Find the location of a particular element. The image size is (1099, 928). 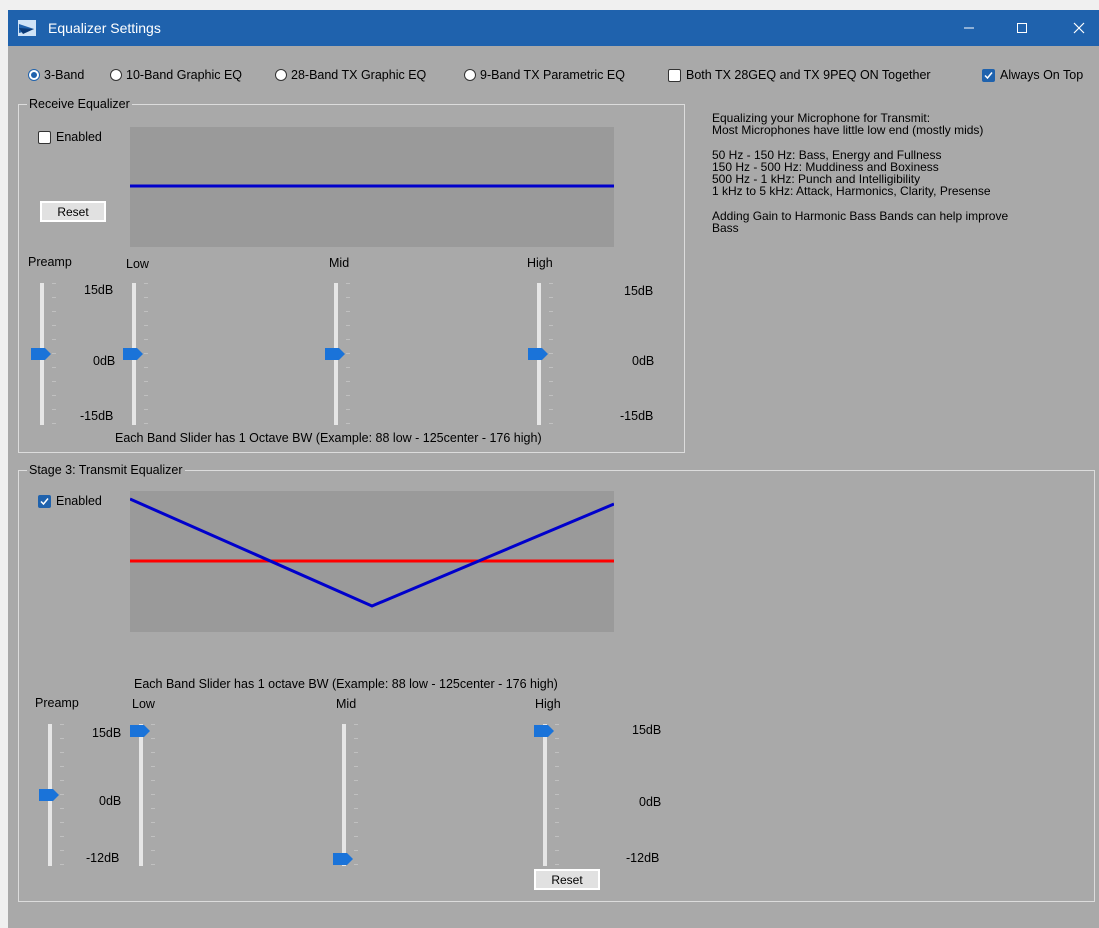

radio-label: 3-Band is located at coordinates (64, 75).